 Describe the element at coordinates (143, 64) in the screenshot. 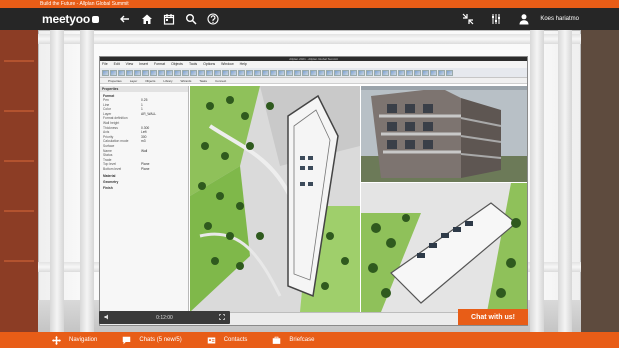

I see `cad-menu-item: Insert` at that location.